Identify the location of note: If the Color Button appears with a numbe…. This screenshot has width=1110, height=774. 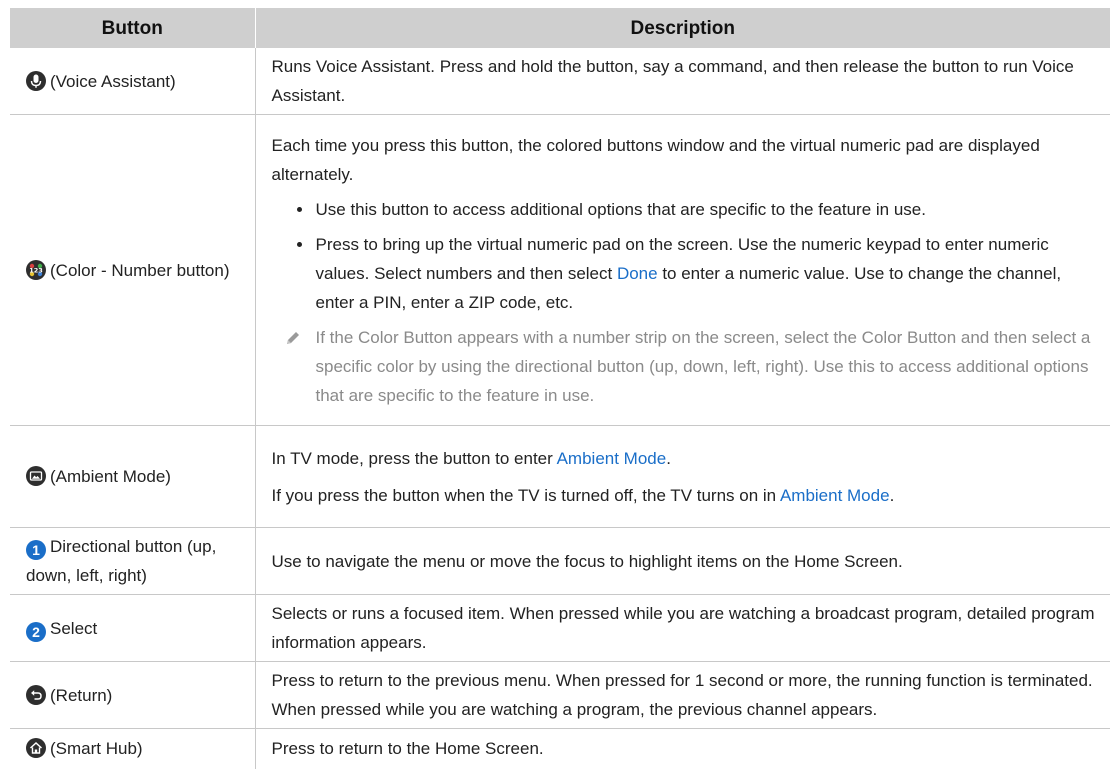
(686, 366).